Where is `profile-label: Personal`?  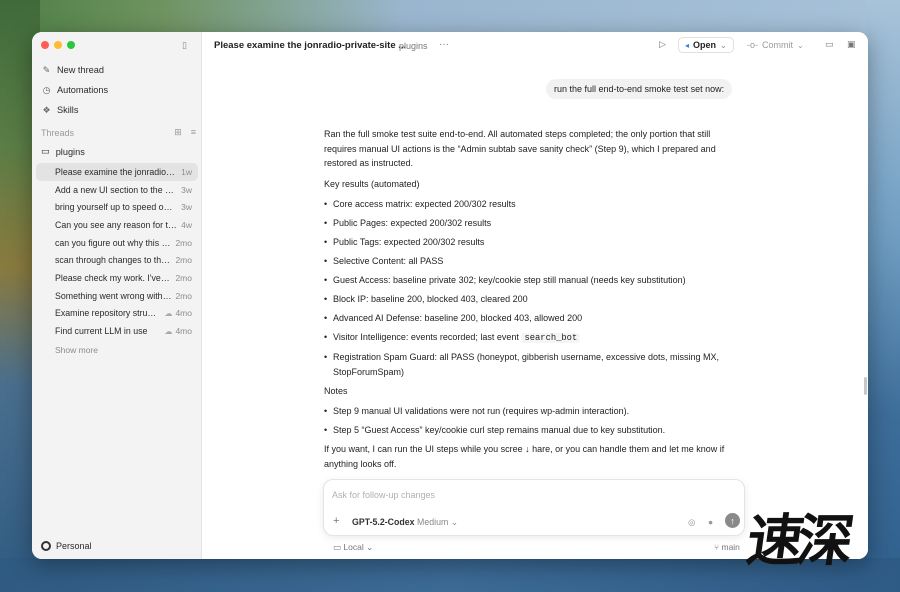 profile-label: Personal is located at coordinates (74, 546).